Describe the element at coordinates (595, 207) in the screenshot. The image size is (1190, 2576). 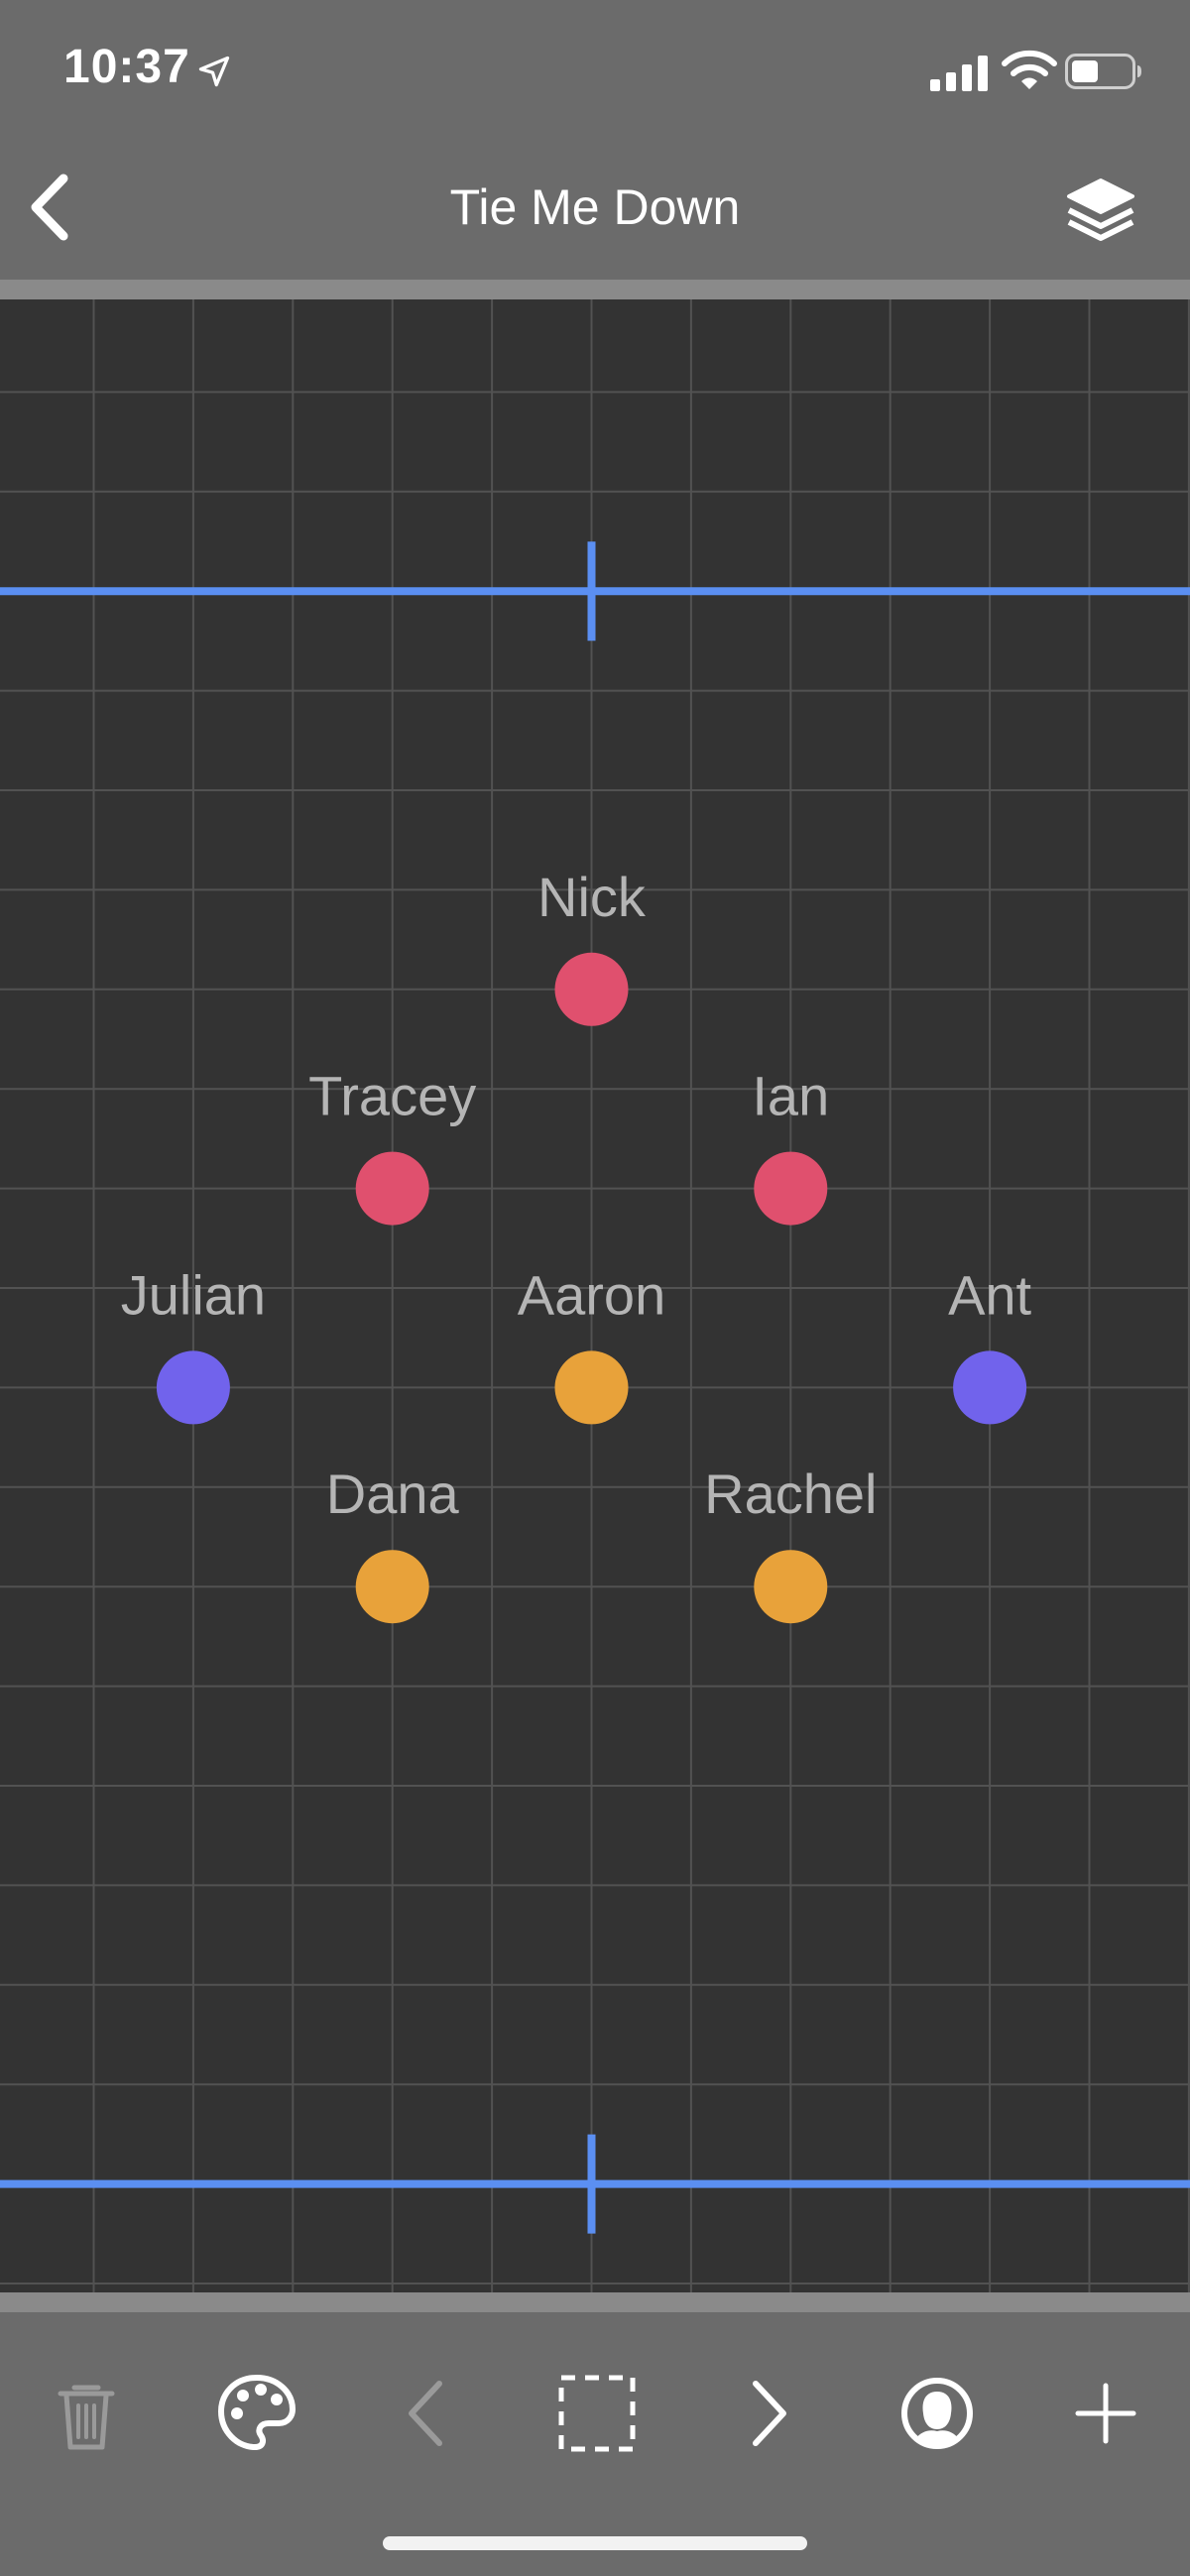
I see `page-title: Tie Me Down` at that location.